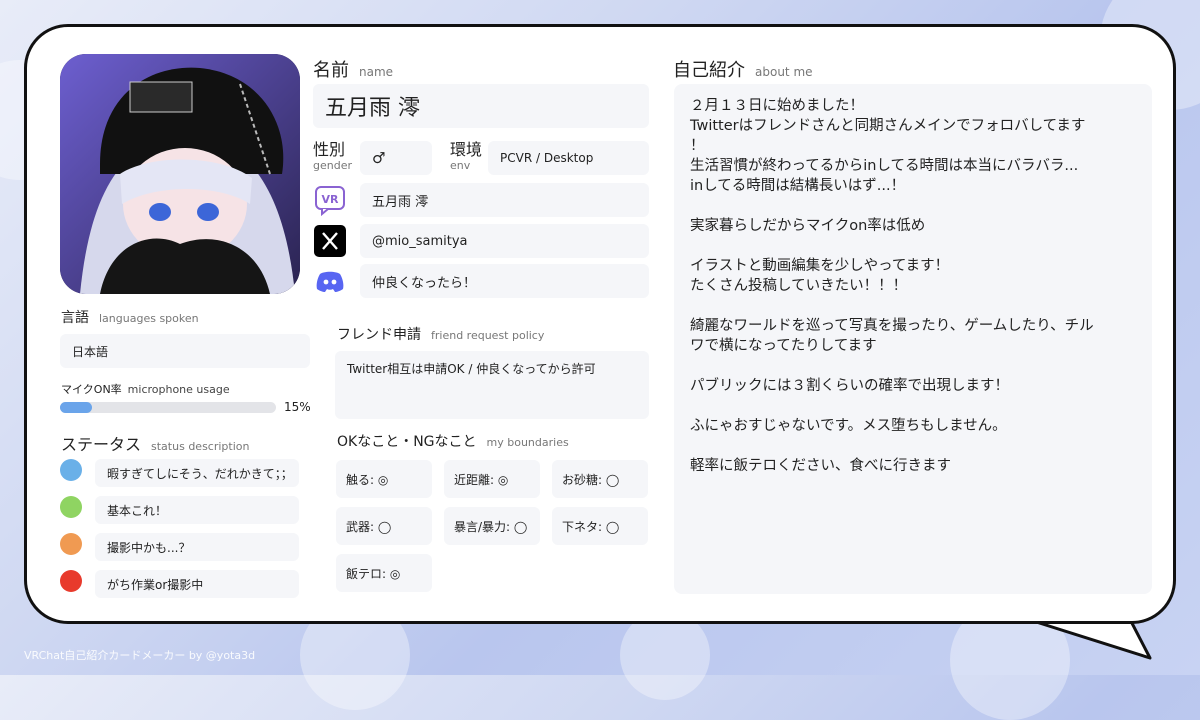 The image size is (1200, 720). Describe the element at coordinates (384, 573) in the screenshot. I see `boundary-item: 飯テロ: ◎` at that location.